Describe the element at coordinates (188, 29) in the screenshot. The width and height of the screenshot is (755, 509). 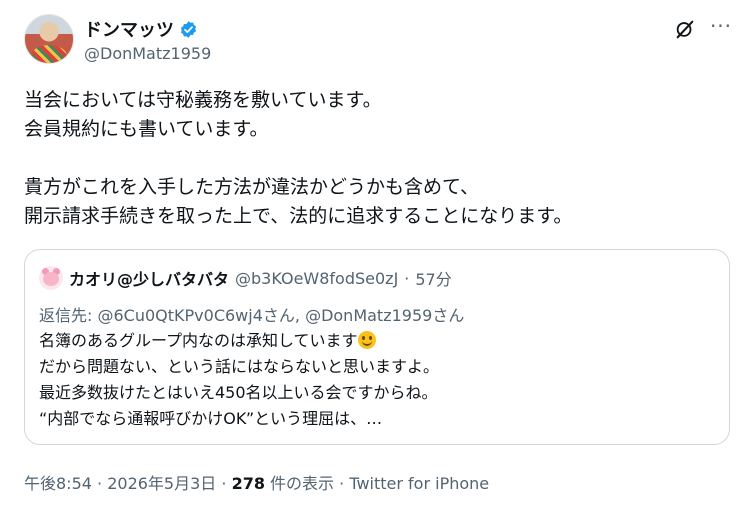
I see `verified-badge-icon` at that location.